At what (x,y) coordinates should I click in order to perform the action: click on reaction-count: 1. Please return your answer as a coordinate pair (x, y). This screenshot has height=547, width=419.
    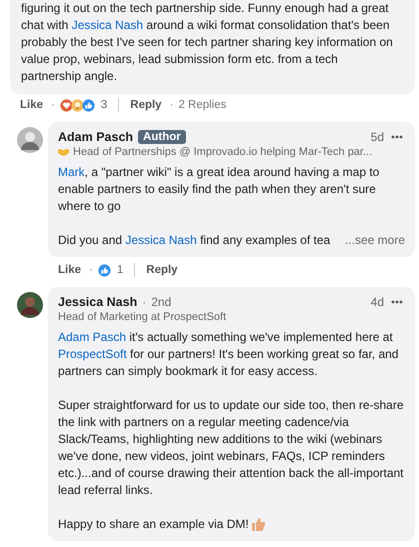
    Looking at the image, I should click on (120, 270).